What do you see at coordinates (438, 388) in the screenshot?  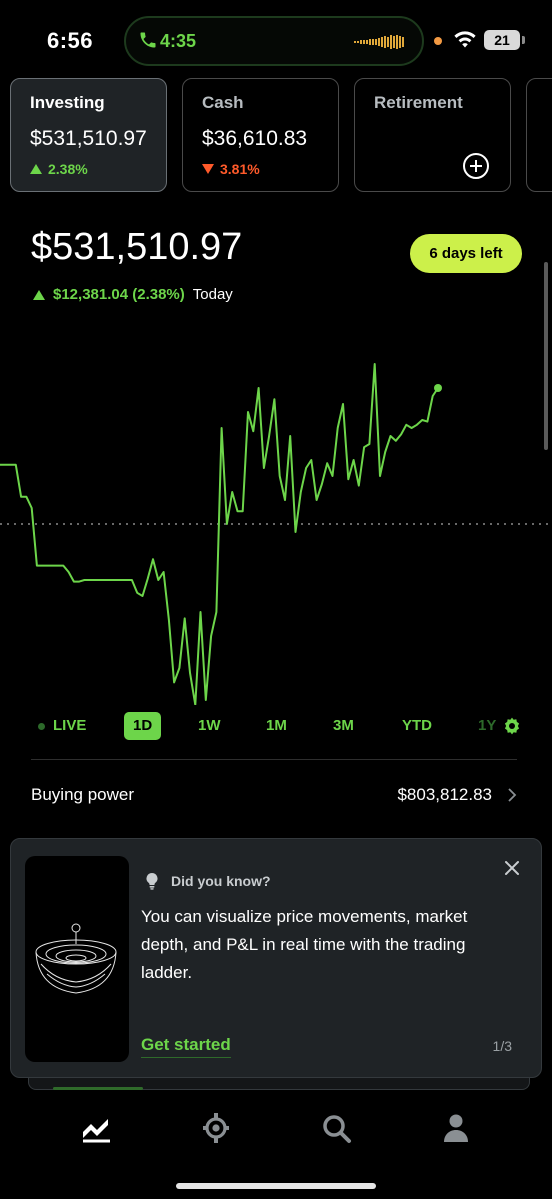 I see `chart-current-point` at bounding box center [438, 388].